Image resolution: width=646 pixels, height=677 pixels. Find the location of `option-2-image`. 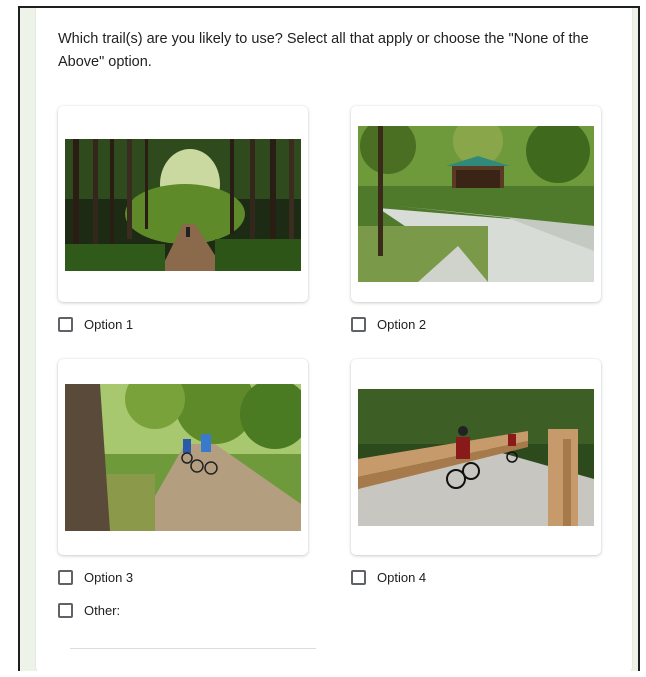

option-2-image is located at coordinates (476, 204).